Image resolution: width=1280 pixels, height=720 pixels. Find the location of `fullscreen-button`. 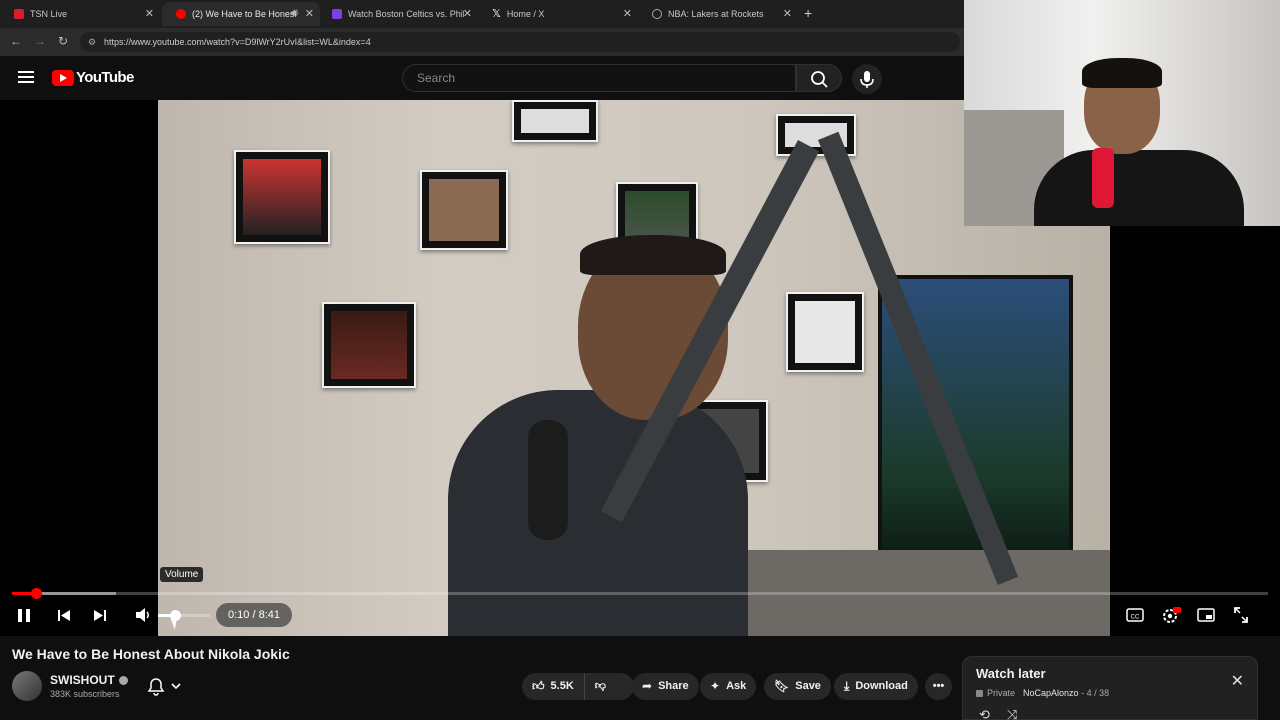

fullscreen-button is located at coordinates (1241, 615).